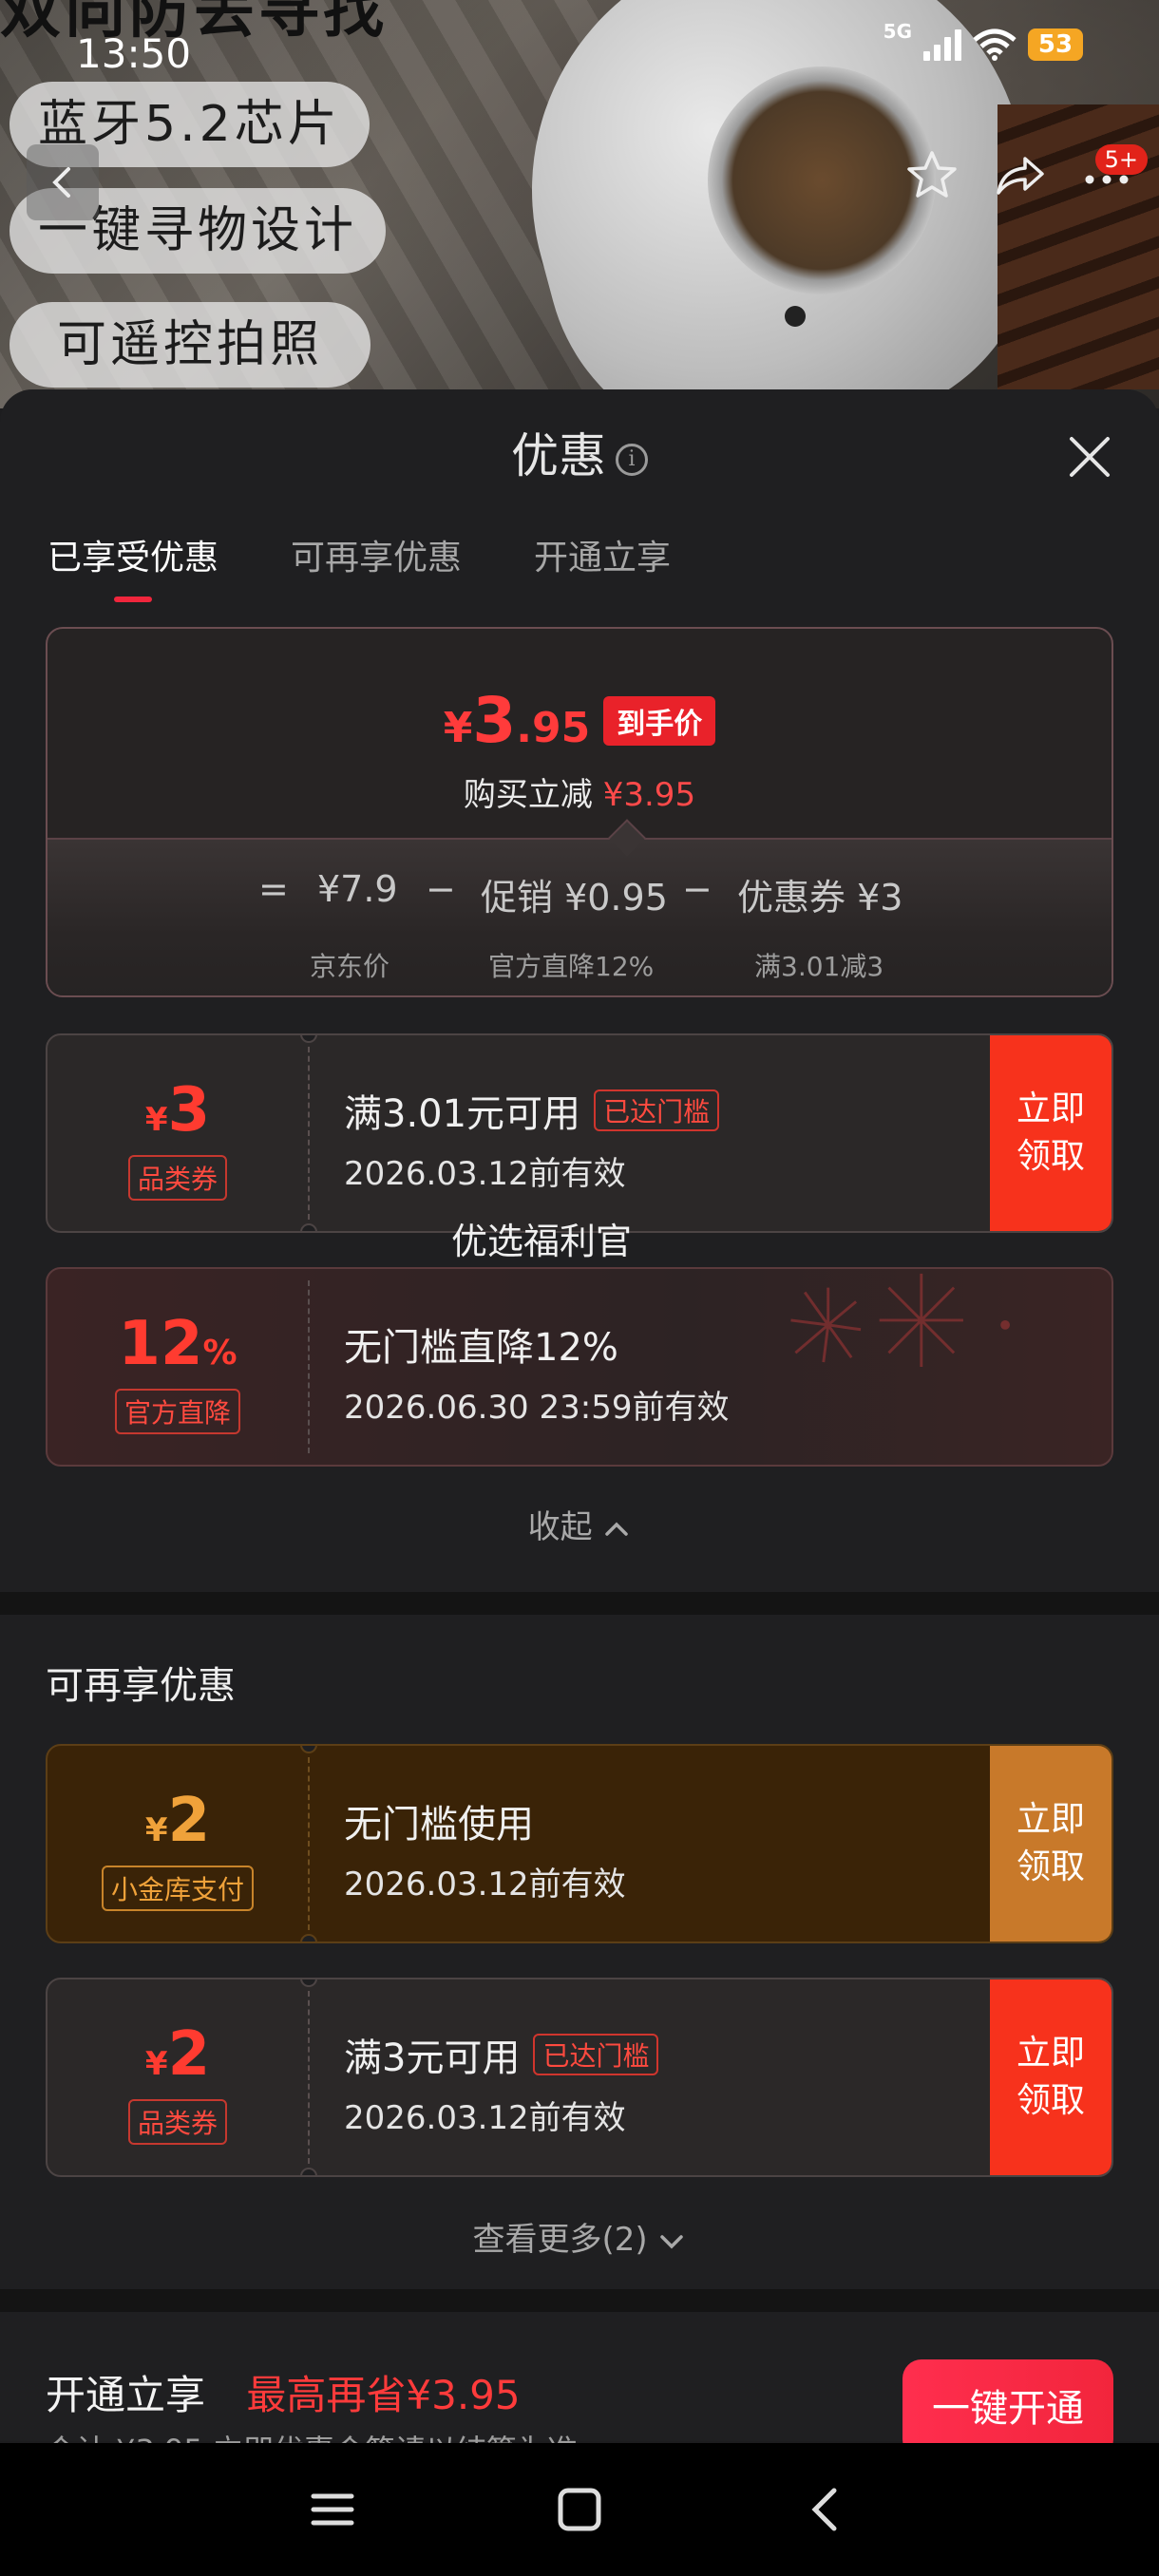 The height and width of the screenshot is (2576, 1159). Describe the element at coordinates (432, 2058) in the screenshot. I see `coupon-condition: 满3元可用` at that location.